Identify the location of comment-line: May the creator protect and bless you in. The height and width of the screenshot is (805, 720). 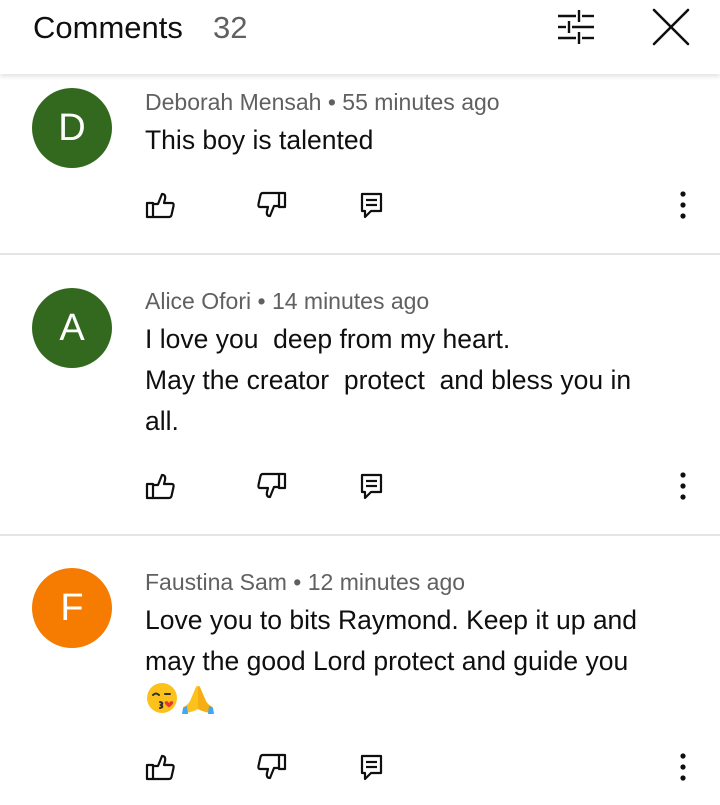
(388, 380).